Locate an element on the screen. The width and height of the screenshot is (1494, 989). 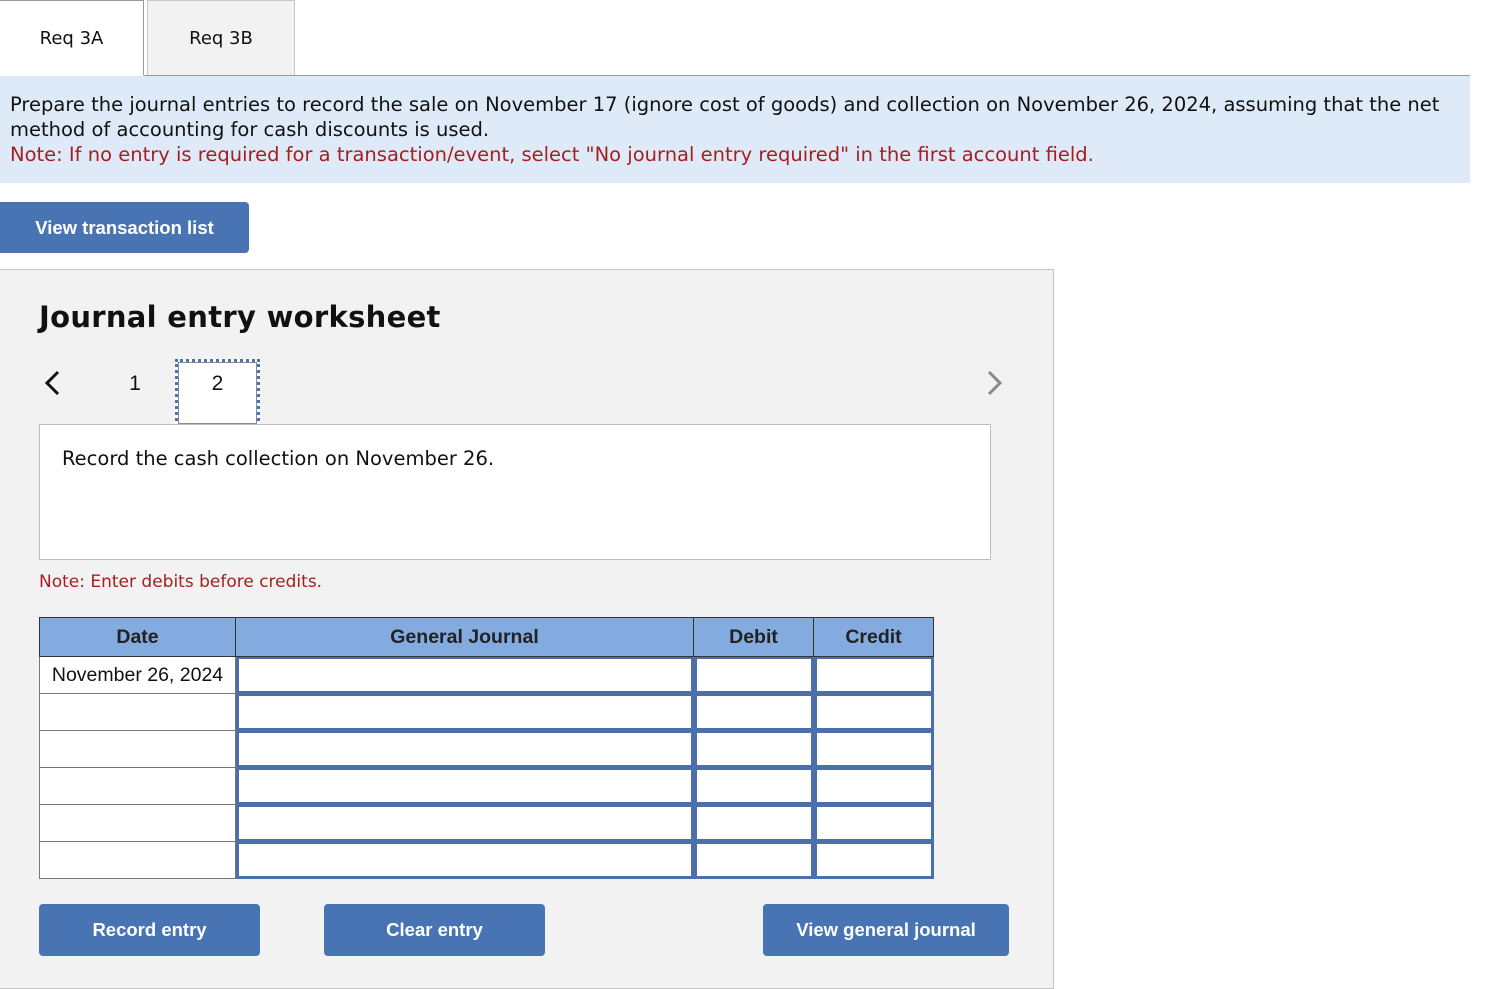
page-2-button: 2 is located at coordinates (217, 393).